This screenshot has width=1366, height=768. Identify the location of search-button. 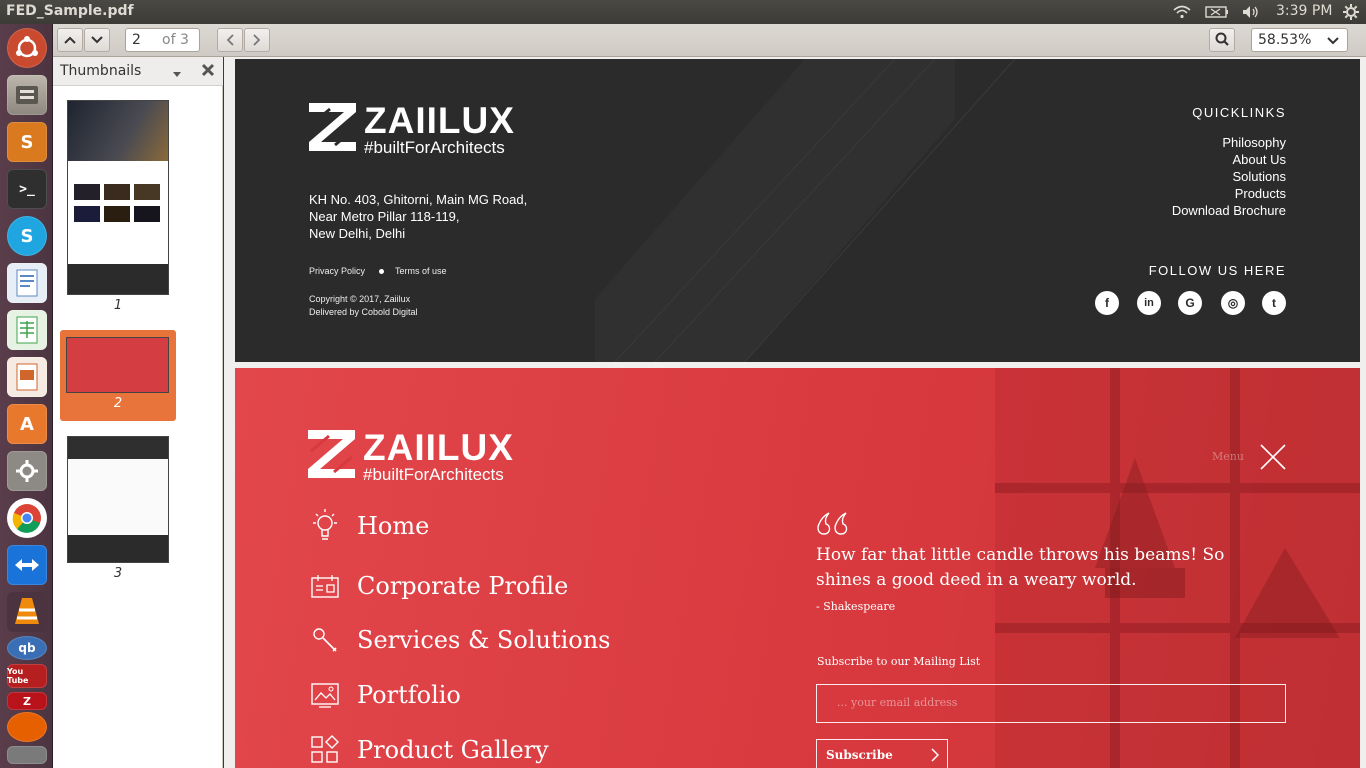
(1222, 40).